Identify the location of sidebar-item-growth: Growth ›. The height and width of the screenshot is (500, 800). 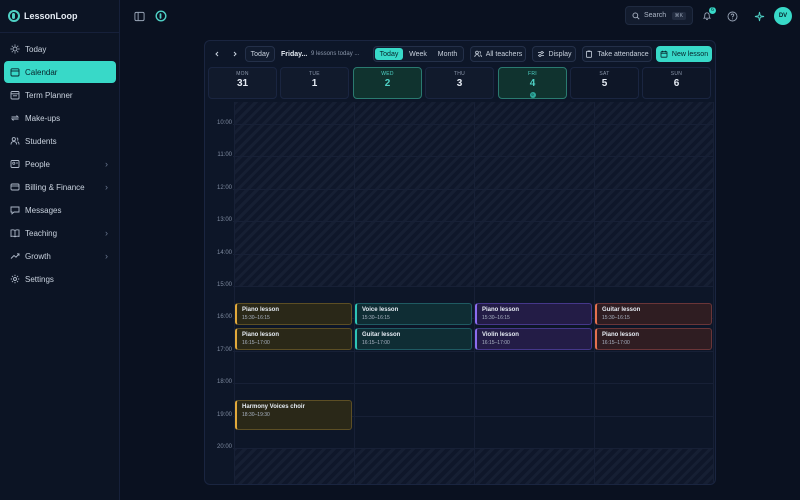
(60, 256).